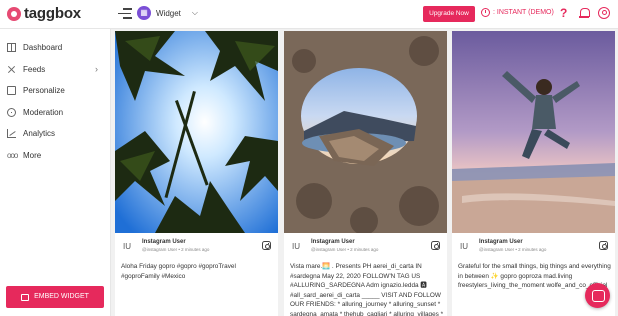  Describe the element at coordinates (11, 134) in the screenshot. I see `analytics-icon` at that location.